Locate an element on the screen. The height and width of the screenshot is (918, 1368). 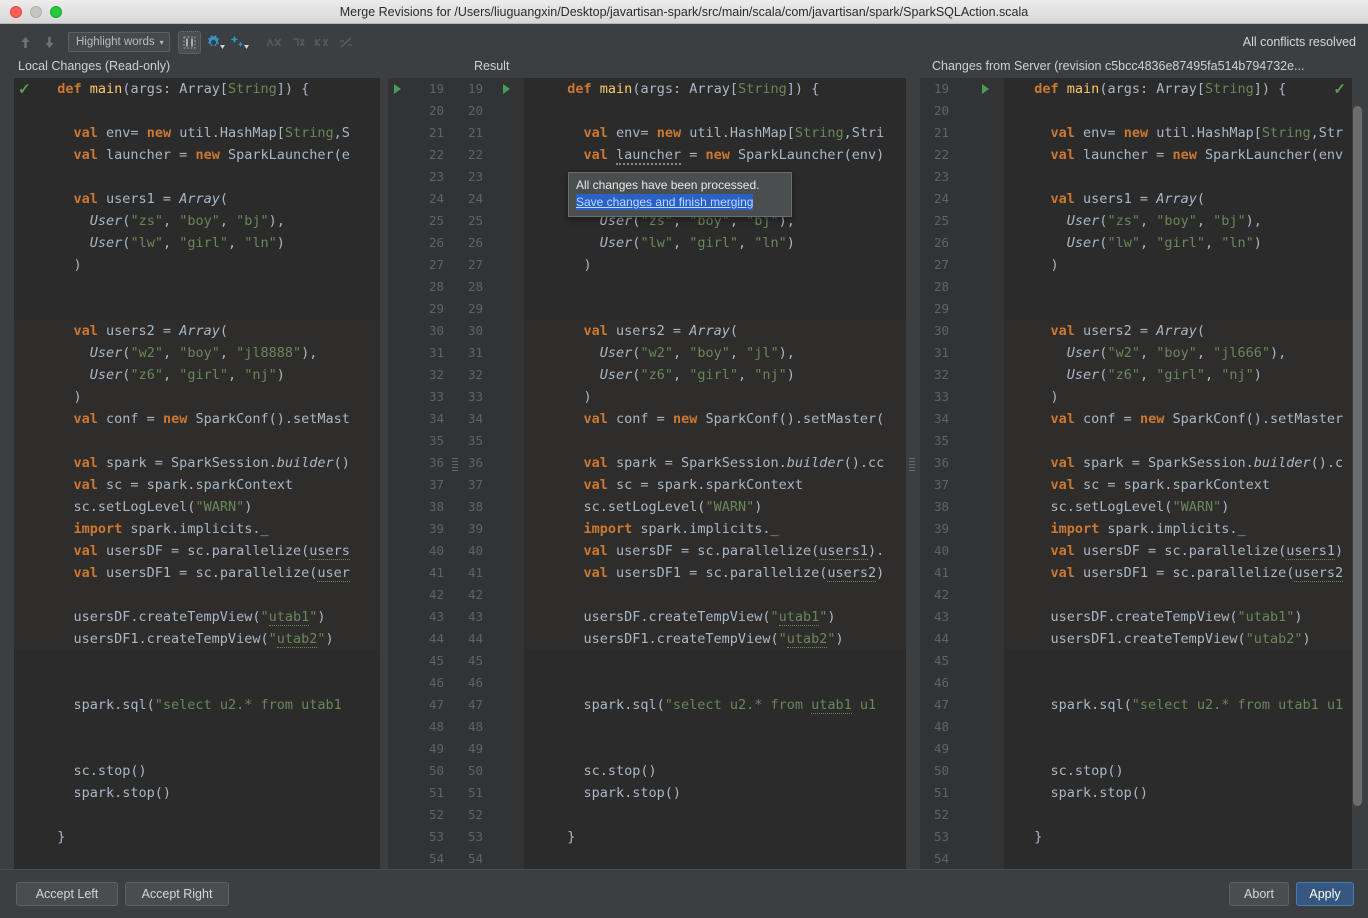
result-right-linenum-45: 45 is located at coordinates (476, 660).